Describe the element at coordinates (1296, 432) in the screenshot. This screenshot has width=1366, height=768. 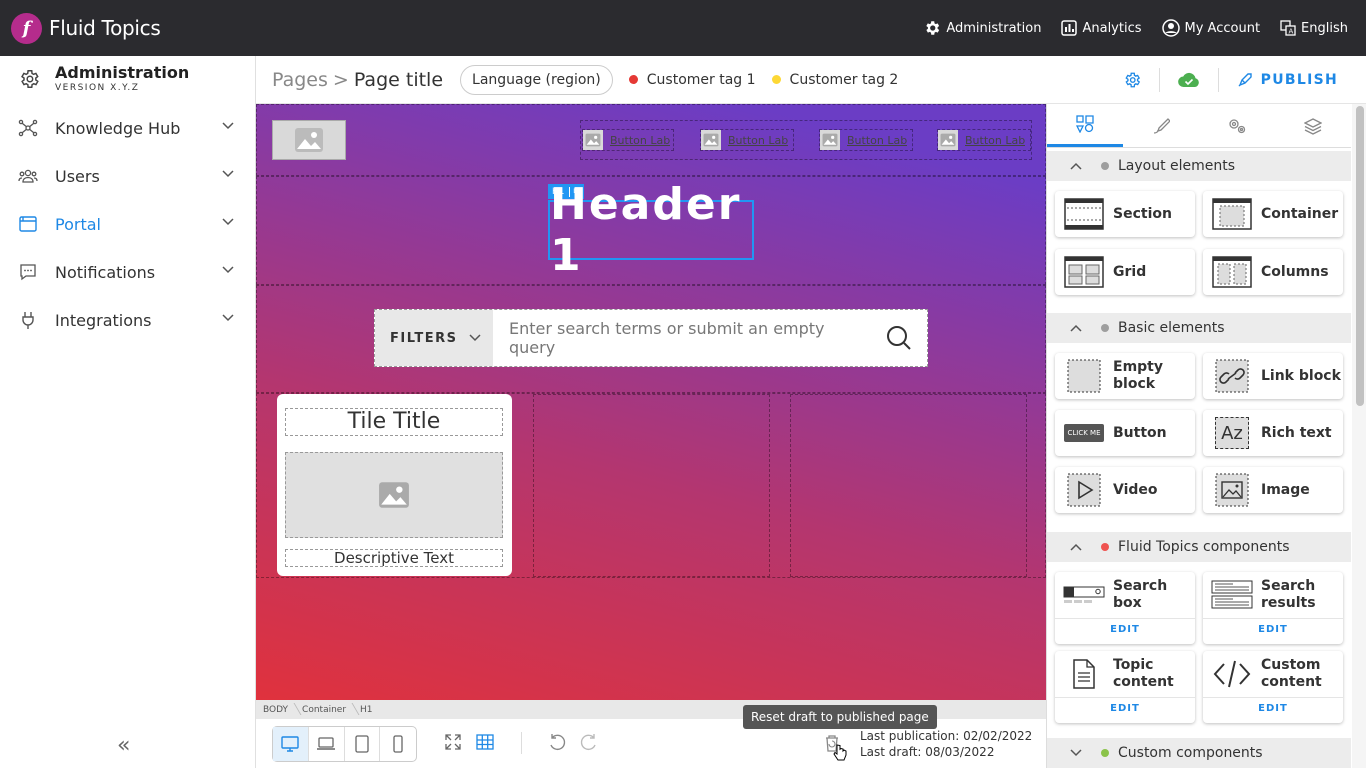
I see `component-label: Rich text` at that location.